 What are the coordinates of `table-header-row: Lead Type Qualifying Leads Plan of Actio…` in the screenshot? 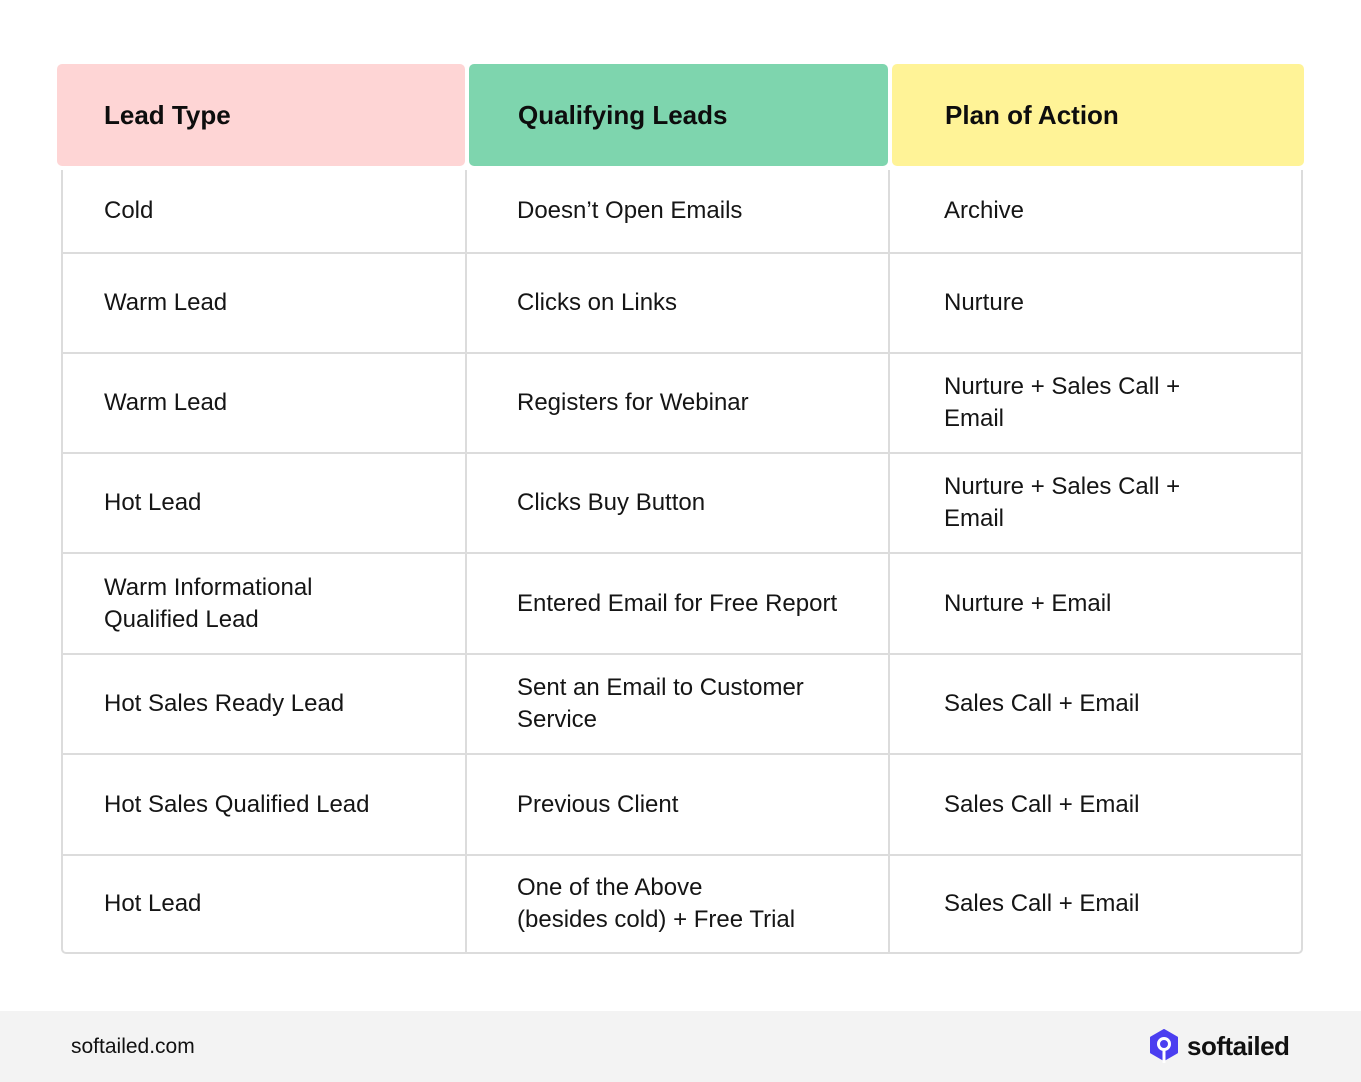 It's located at (680, 115).